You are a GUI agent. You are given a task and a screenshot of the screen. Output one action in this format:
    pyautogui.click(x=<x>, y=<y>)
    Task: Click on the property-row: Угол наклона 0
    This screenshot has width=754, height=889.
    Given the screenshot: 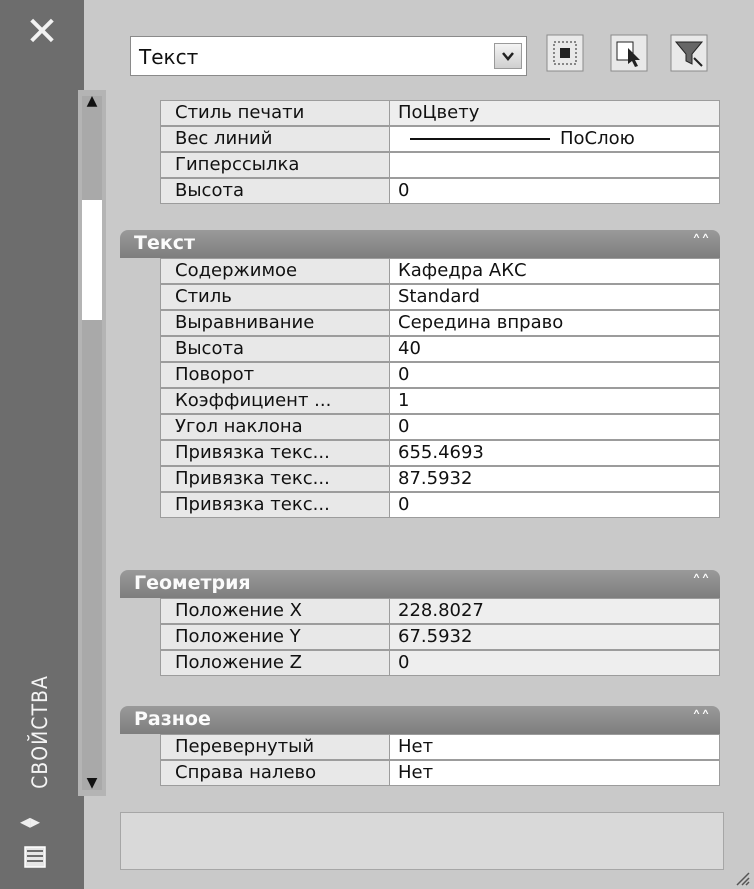 What is the action you would take?
    pyautogui.click(x=440, y=427)
    